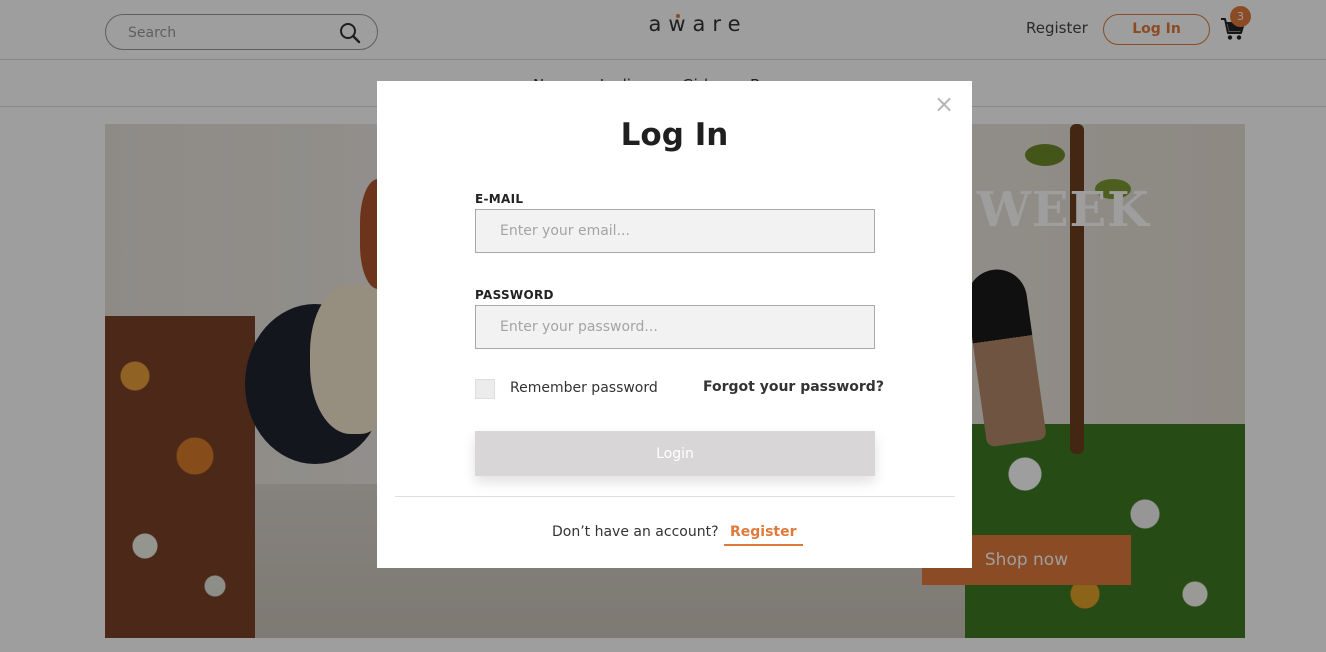 The height and width of the screenshot is (652, 1326). I want to click on modal-divider, so click(675, 496).